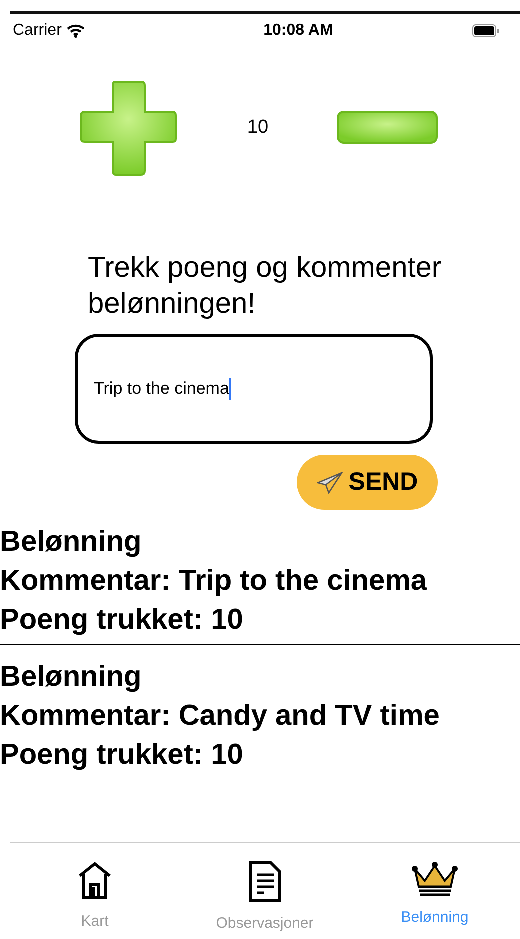  Describe the element at coordinates (435, 879) in the screenshot. I see `crown-icon` at that location.